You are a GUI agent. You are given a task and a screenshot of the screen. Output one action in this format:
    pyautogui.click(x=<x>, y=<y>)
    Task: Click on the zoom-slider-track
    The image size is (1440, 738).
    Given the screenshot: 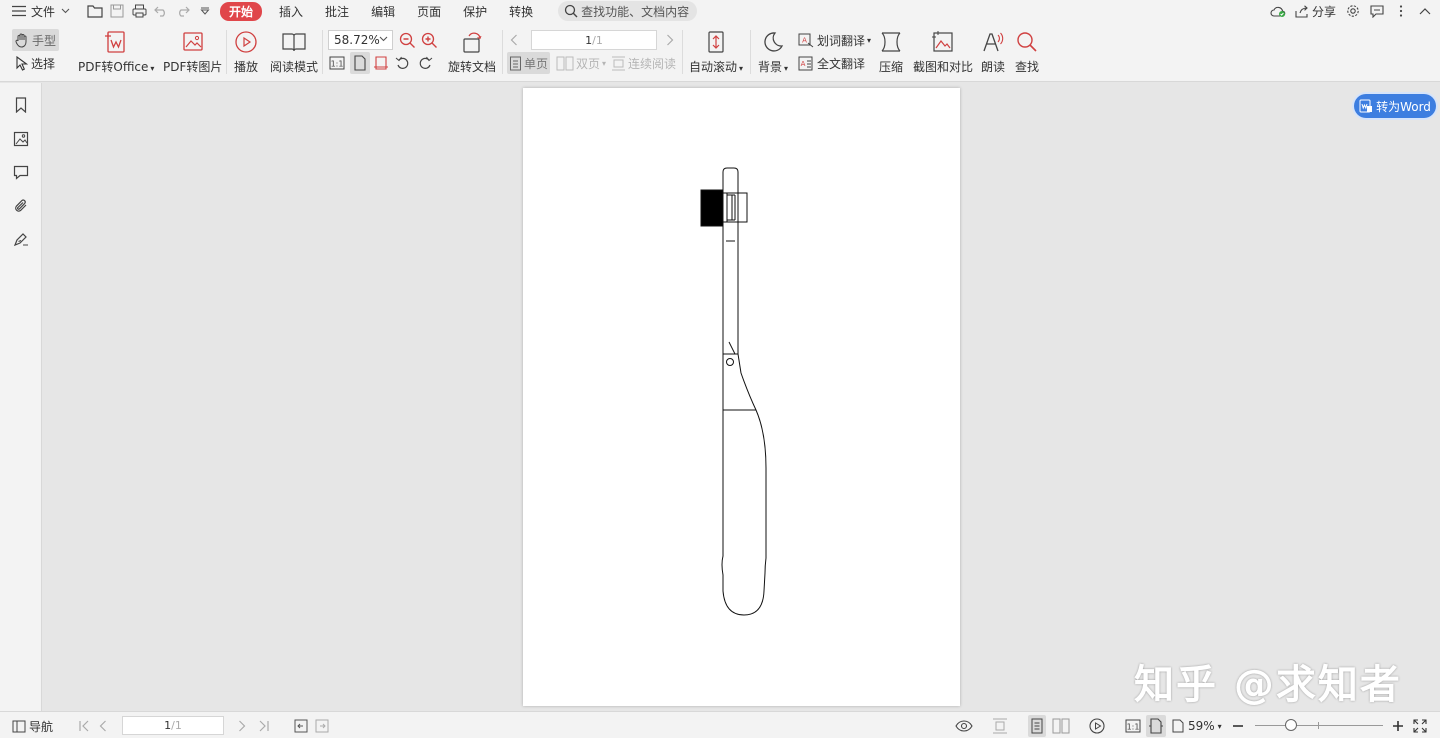 What is the action you would take?
    pyautogui.click(x=1319, y=725)
    